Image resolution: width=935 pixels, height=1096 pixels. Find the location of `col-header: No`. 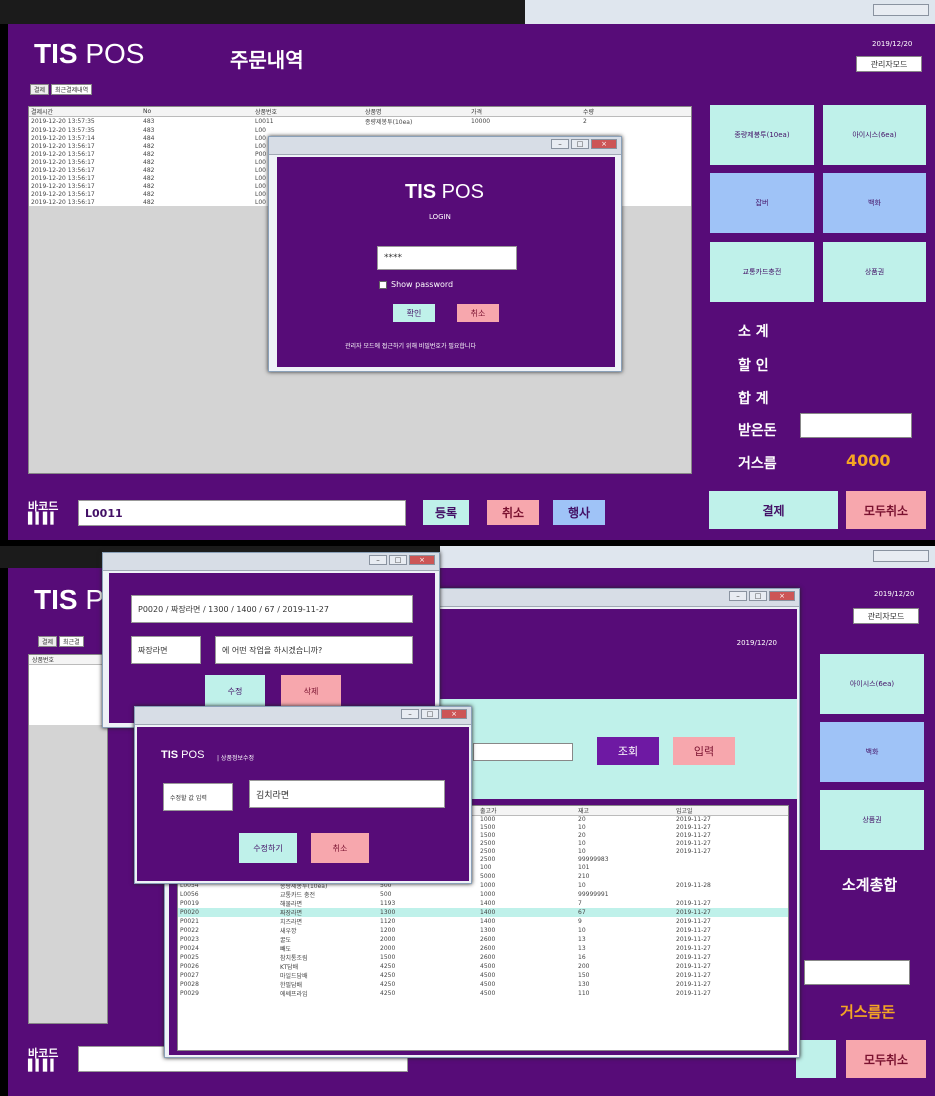

col-header: No is located at coordinates (197, 112).